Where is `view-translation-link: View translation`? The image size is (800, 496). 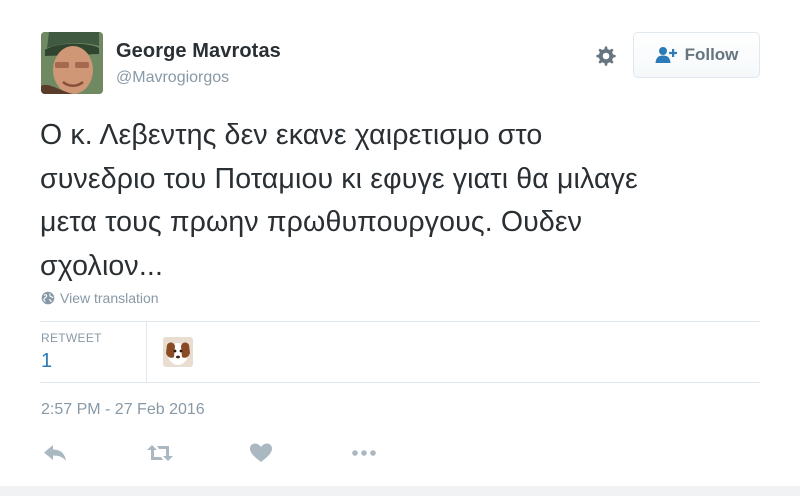 view-translation-link: View translation is located at coordinates (100, 298).